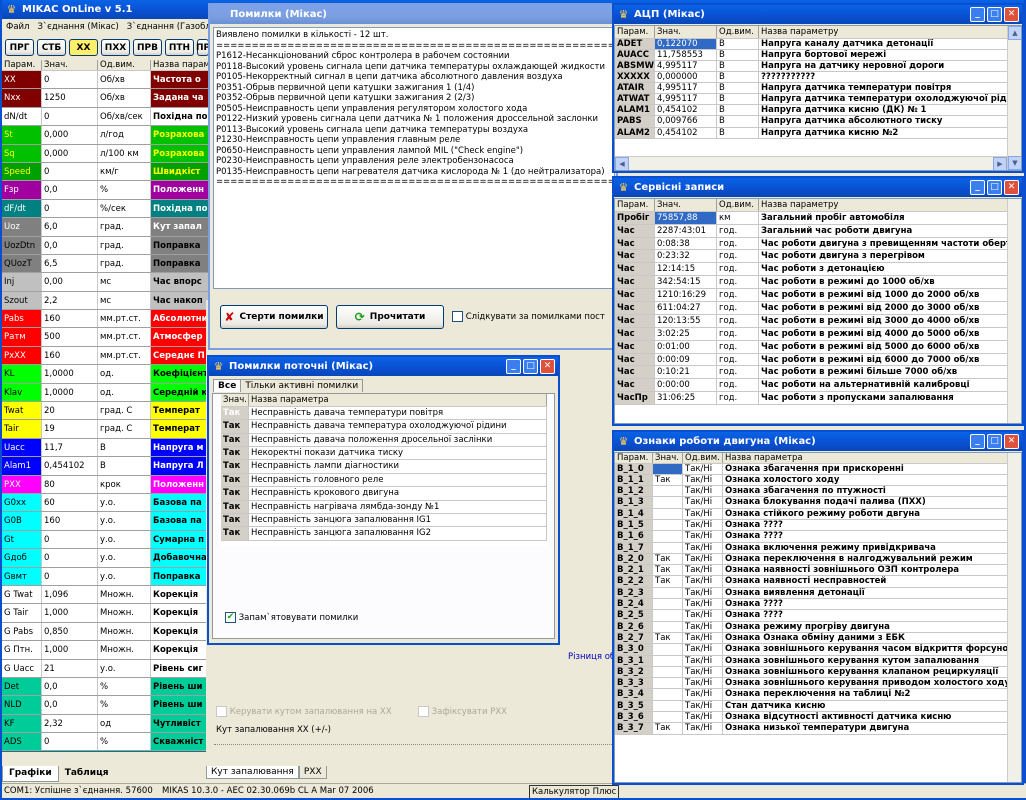 The image size is (1026, 800). What do you see at coordinates (221, 711) in the screenshot?
I see `angle-check-box` at bounding box center [221, 711].